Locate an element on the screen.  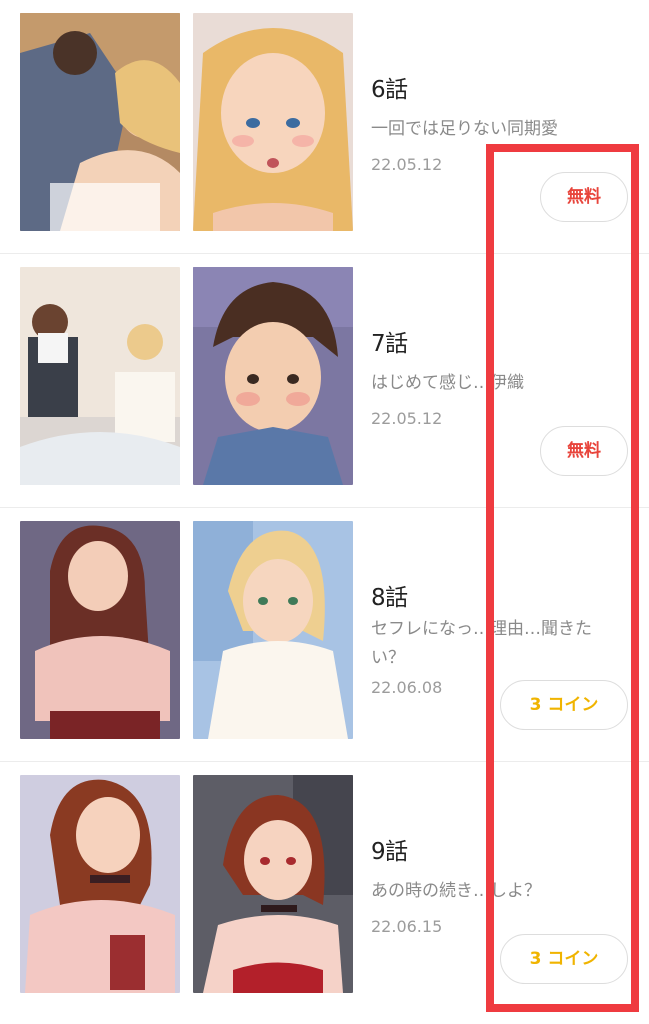
episode-date: 22.06.08 is located at coordinates (407, 687).